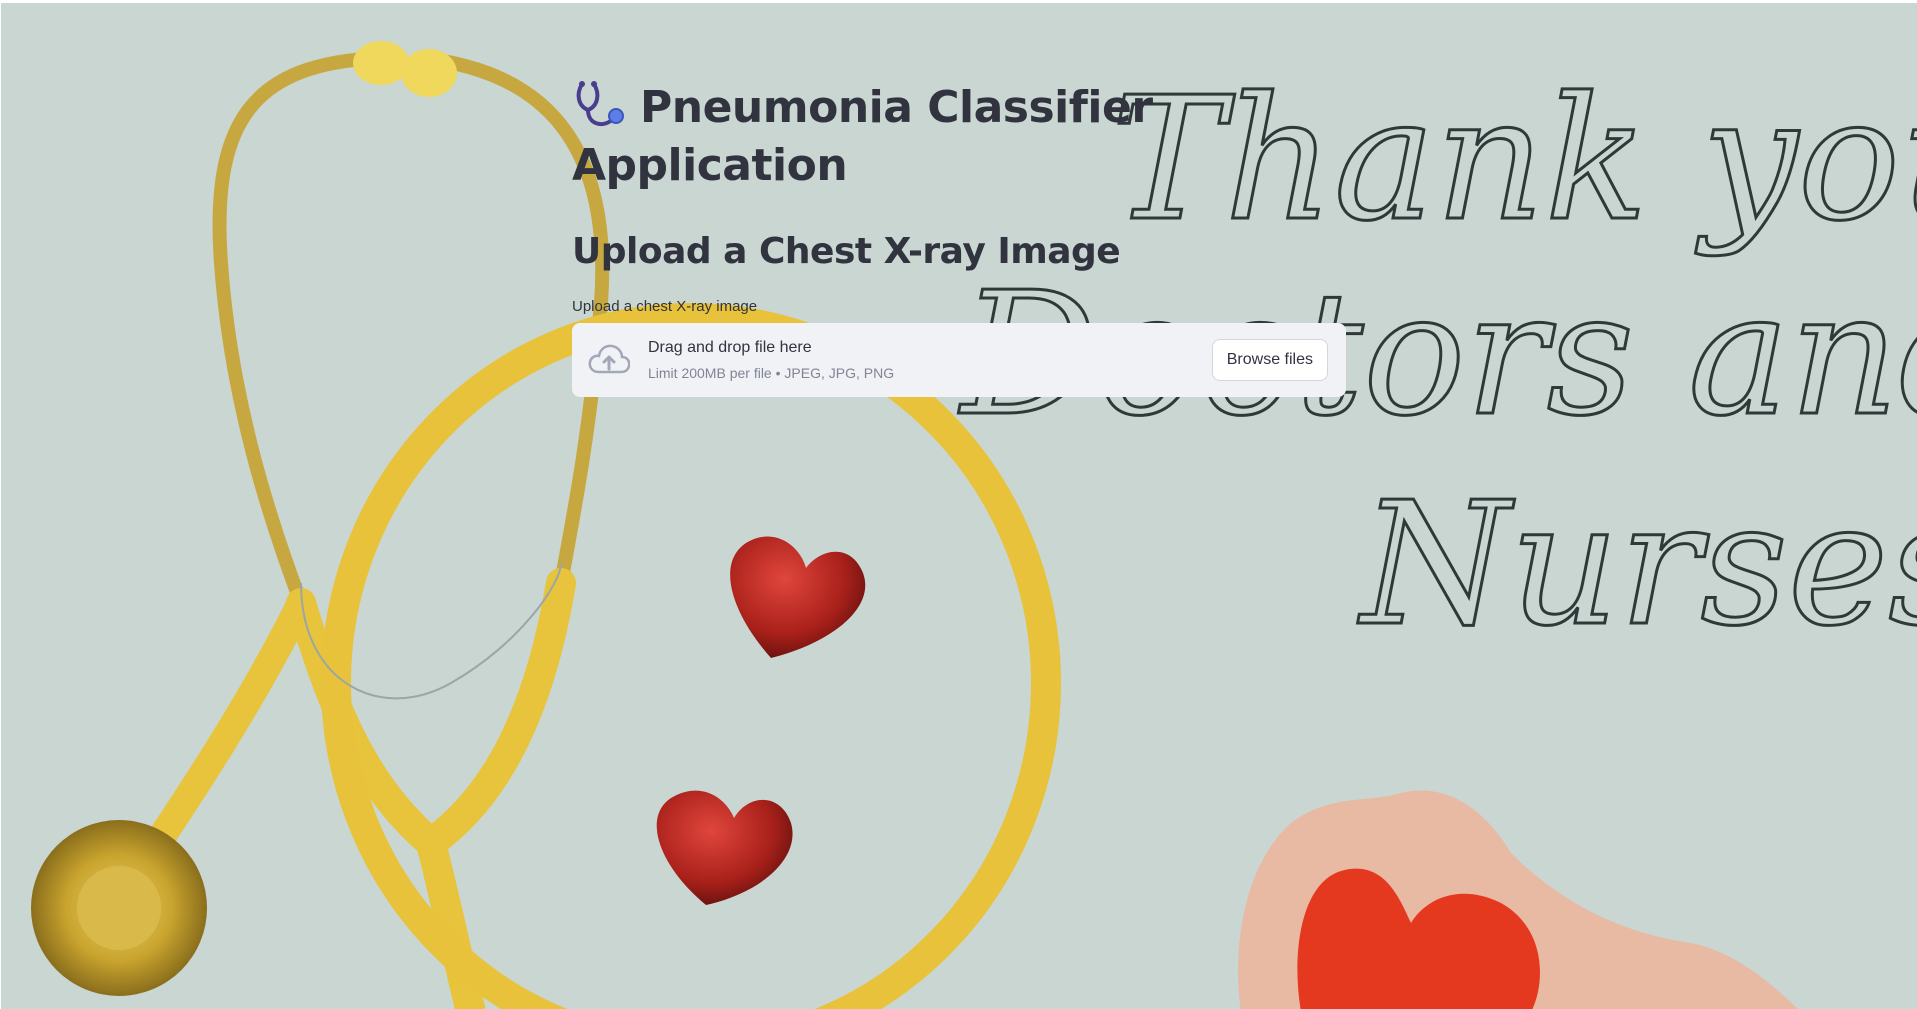 Image resolution: width=1917 pixels, height=1009 pixels. Describe the element at coordinates (1269, 360) in the screenshot. I see `browse-files-button: Browse files` at that location.